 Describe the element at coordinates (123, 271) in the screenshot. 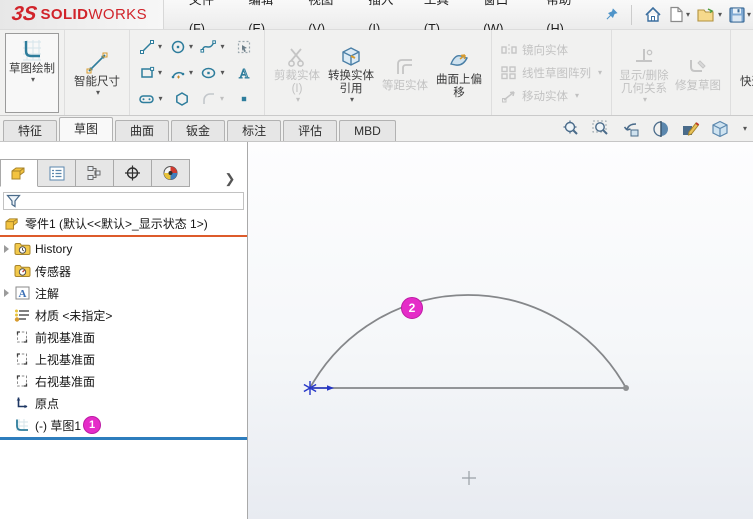

I see `tree-item-sensors: 传感器` at that location.